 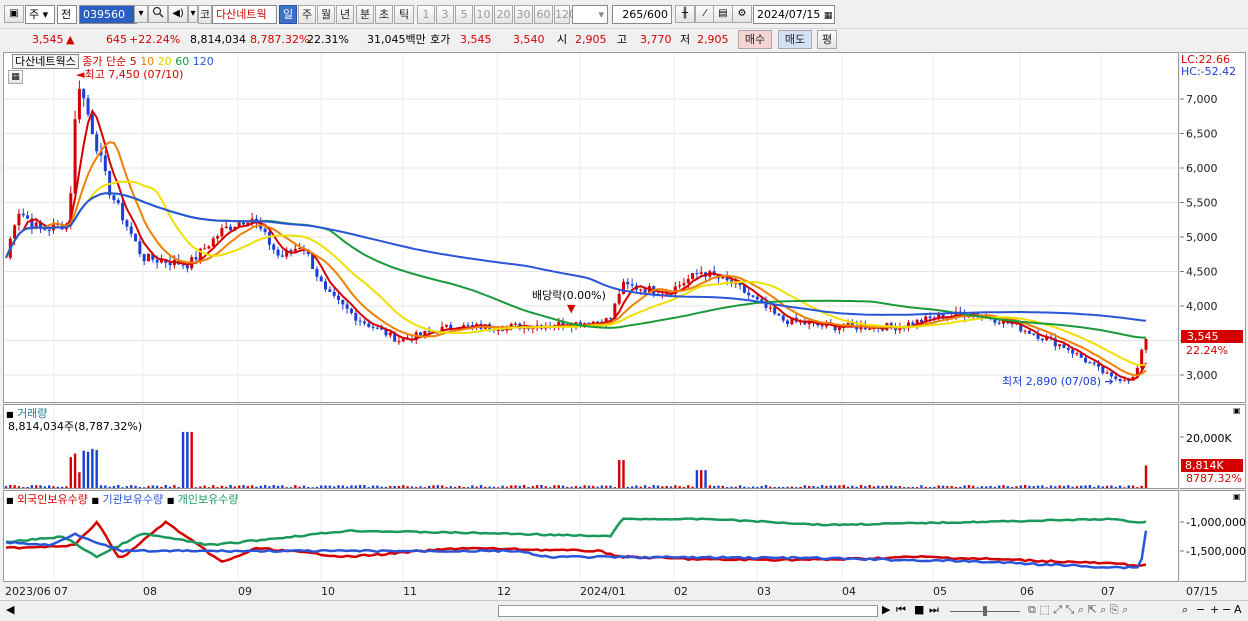 What do you see at coordinates (934, 610) in the screenshot?
I see `play-icon: ⏭` at bounding box center [934, 610].